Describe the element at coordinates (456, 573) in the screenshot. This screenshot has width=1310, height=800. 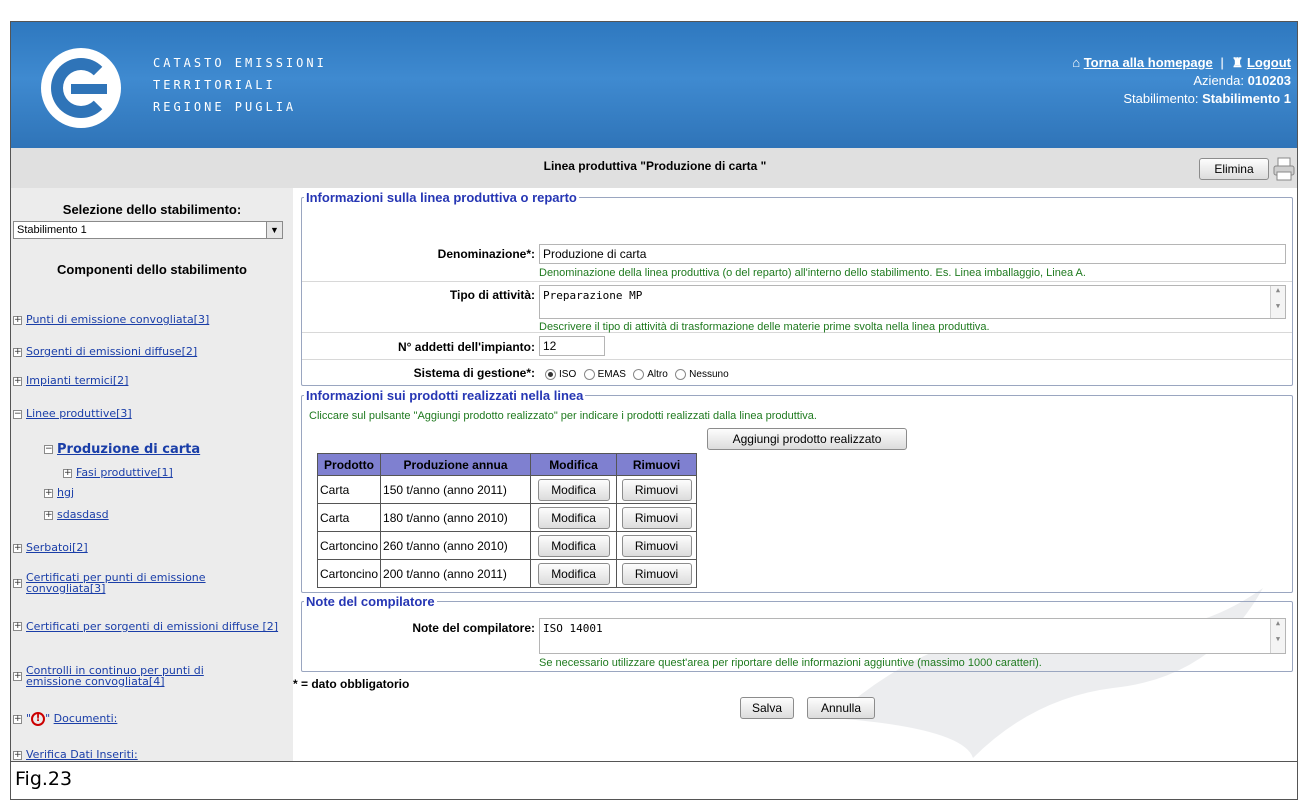
I see `cell-produzione: 200 t/anno (anno 2011)` at that location.